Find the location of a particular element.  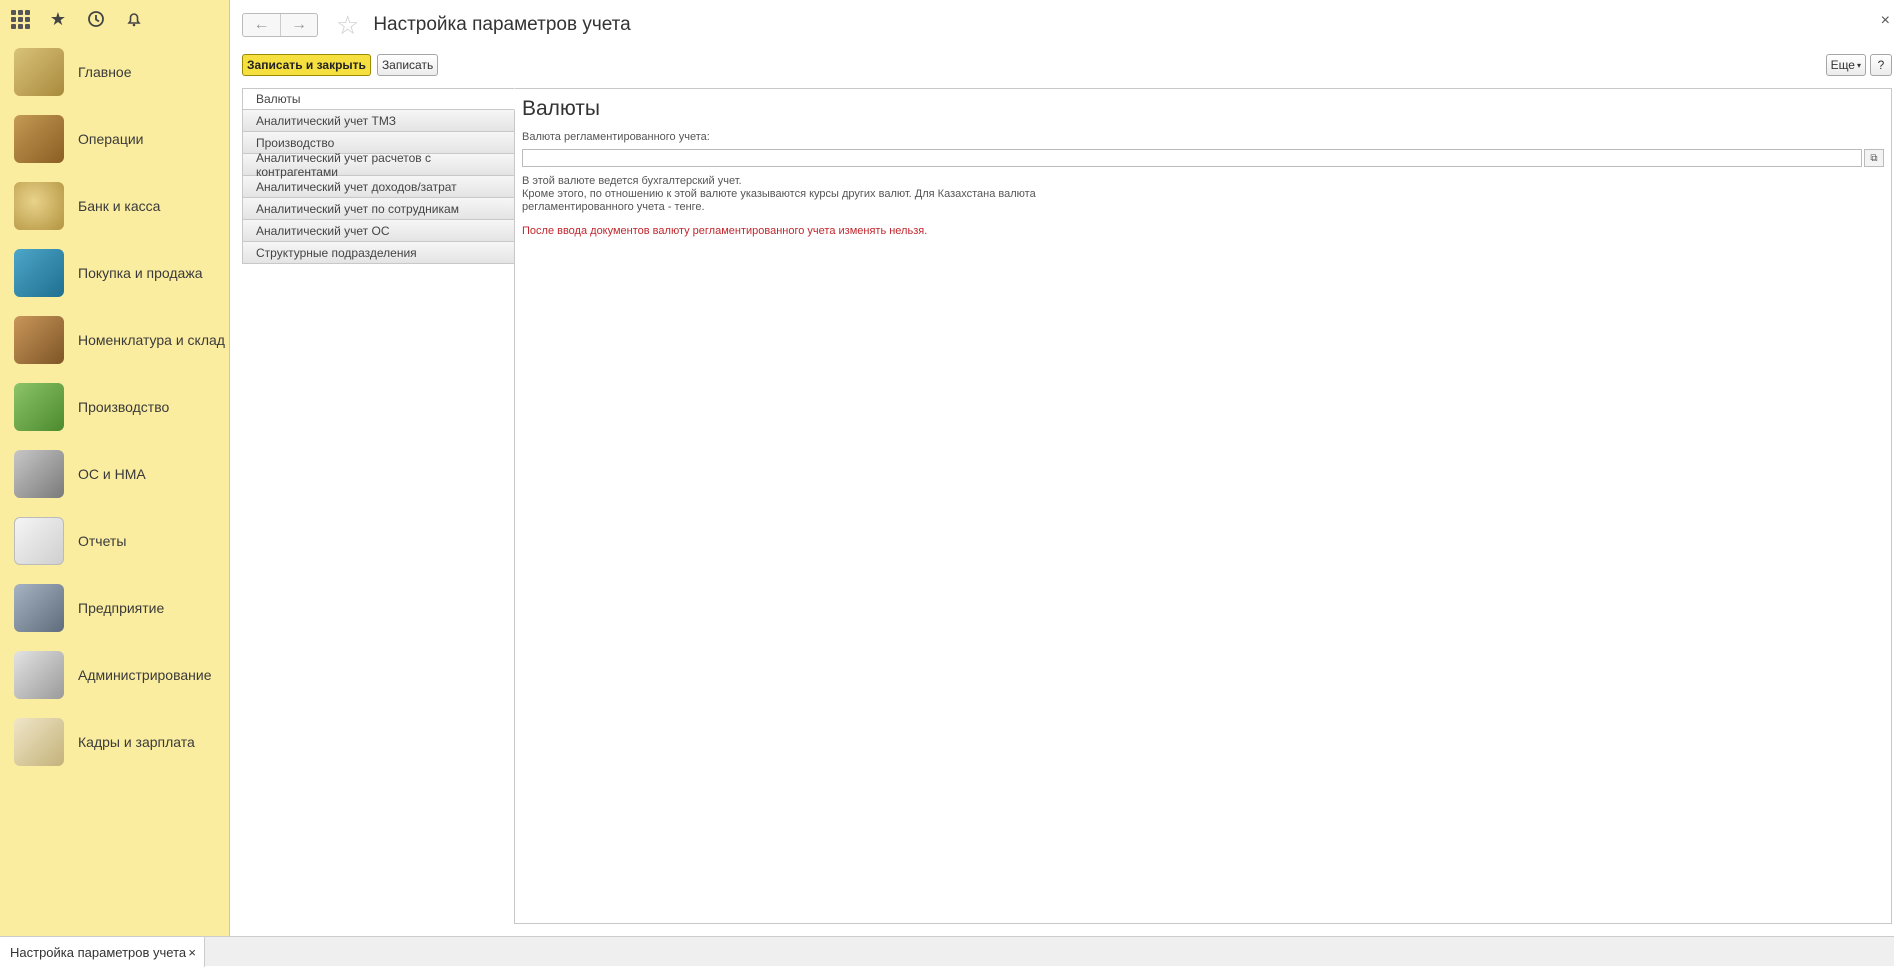

factory-icon is located at coordinates (39, 406).